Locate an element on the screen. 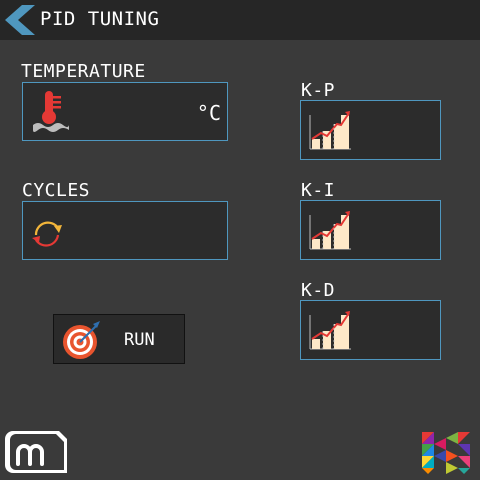 The height and width of the screenshot is (480, 480). thermometer-icon is located at coordinates (51, 111).